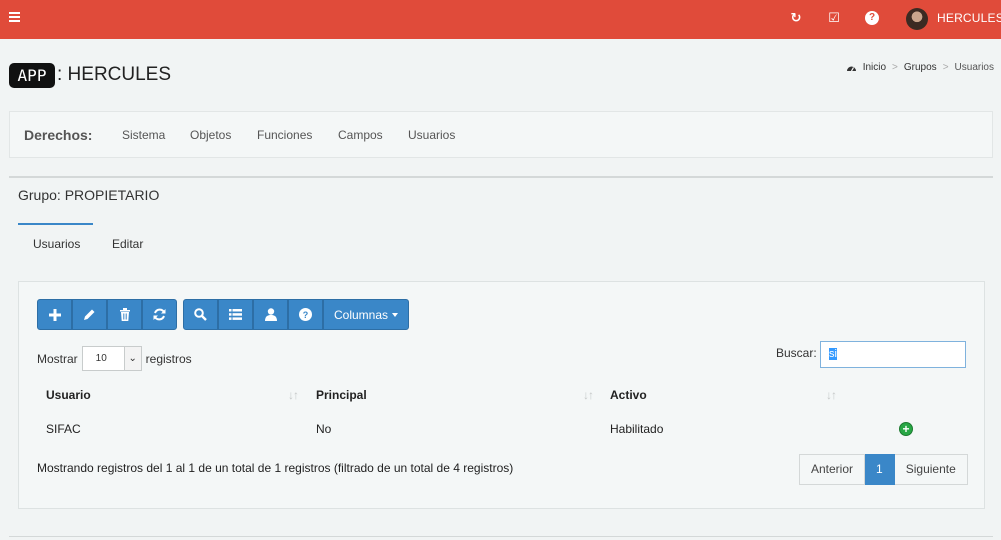 Image resolution: width=1001 pixels, height=540 pixels. What do you see at coordinates (58, 135) in the screenshot?
I see `rights-label: Derechos:` at bounding box center [58, 135].